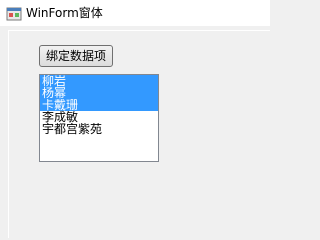  Describe the element at coordinates (14, 14) in the screenshot. I see `app-icon` at that location.